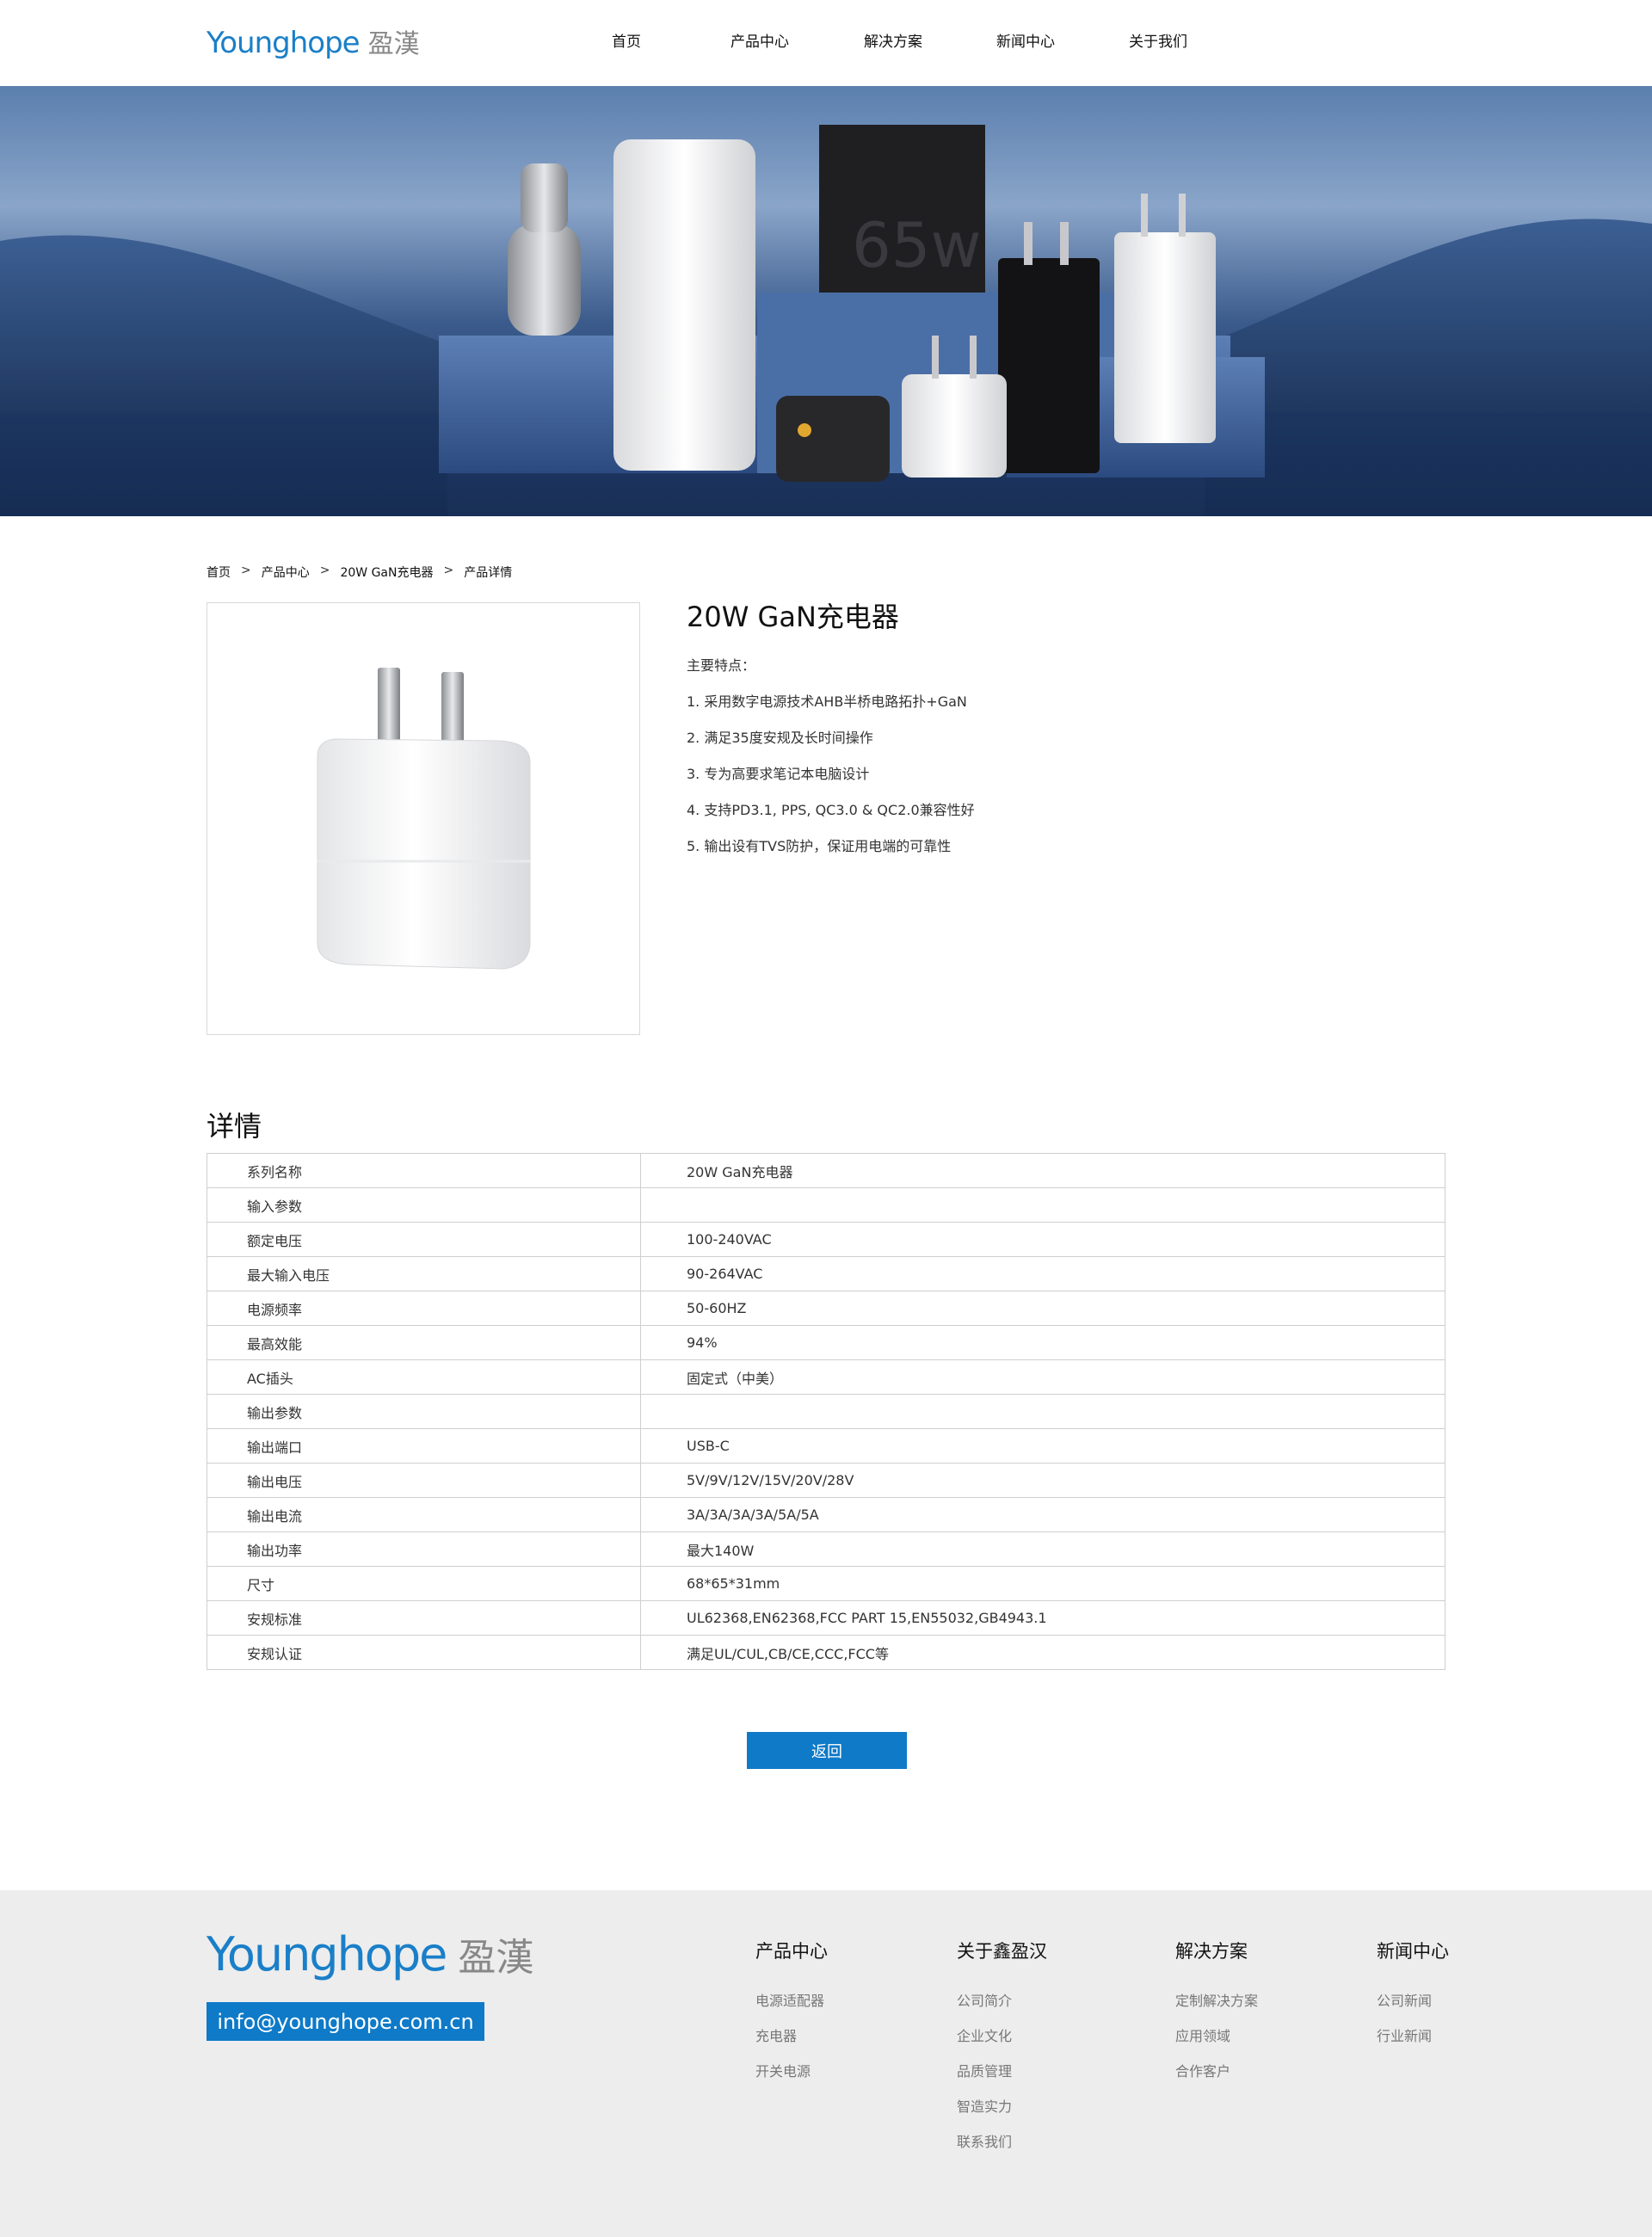 The width and height of the screenshot is (1652, 2237). What do you see at coordinates (791, 2070) in the screenshot?
I see `footer-link: 开关电源` at bounding box center [791, 2070].